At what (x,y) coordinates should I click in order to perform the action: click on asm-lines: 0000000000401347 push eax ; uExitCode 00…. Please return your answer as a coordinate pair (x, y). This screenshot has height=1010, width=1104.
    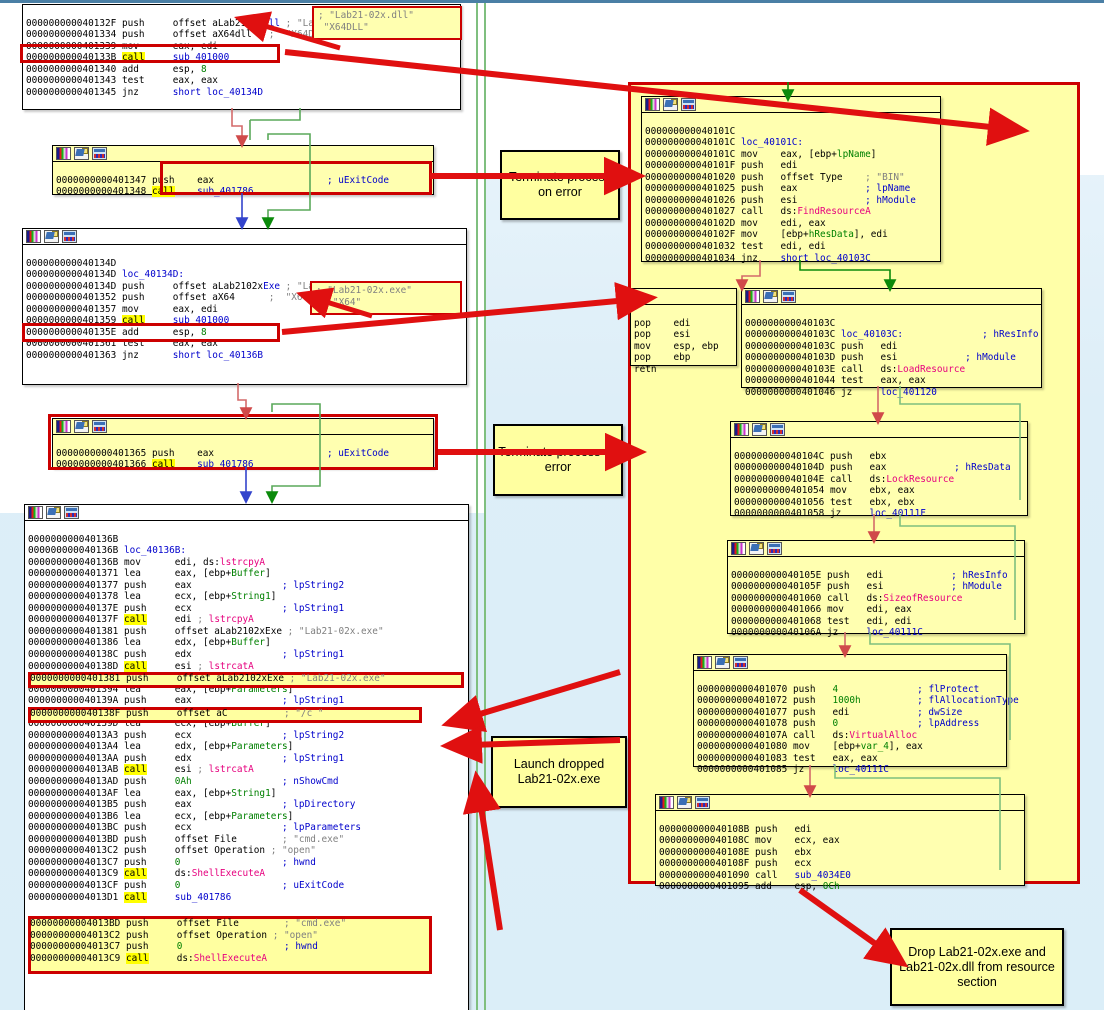
    Looking at the image, I should click on (223, 186).